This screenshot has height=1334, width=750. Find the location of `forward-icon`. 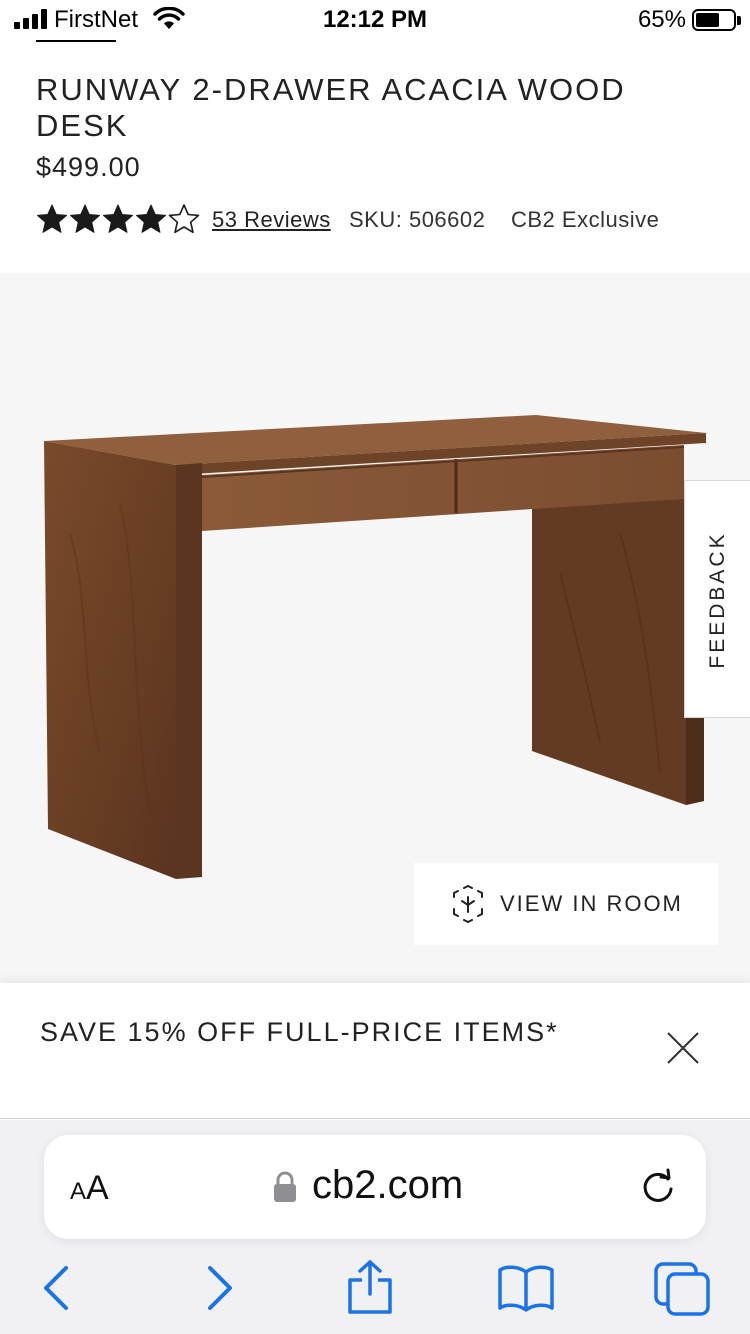

forward-icon is located at coordinates (218, 1288).